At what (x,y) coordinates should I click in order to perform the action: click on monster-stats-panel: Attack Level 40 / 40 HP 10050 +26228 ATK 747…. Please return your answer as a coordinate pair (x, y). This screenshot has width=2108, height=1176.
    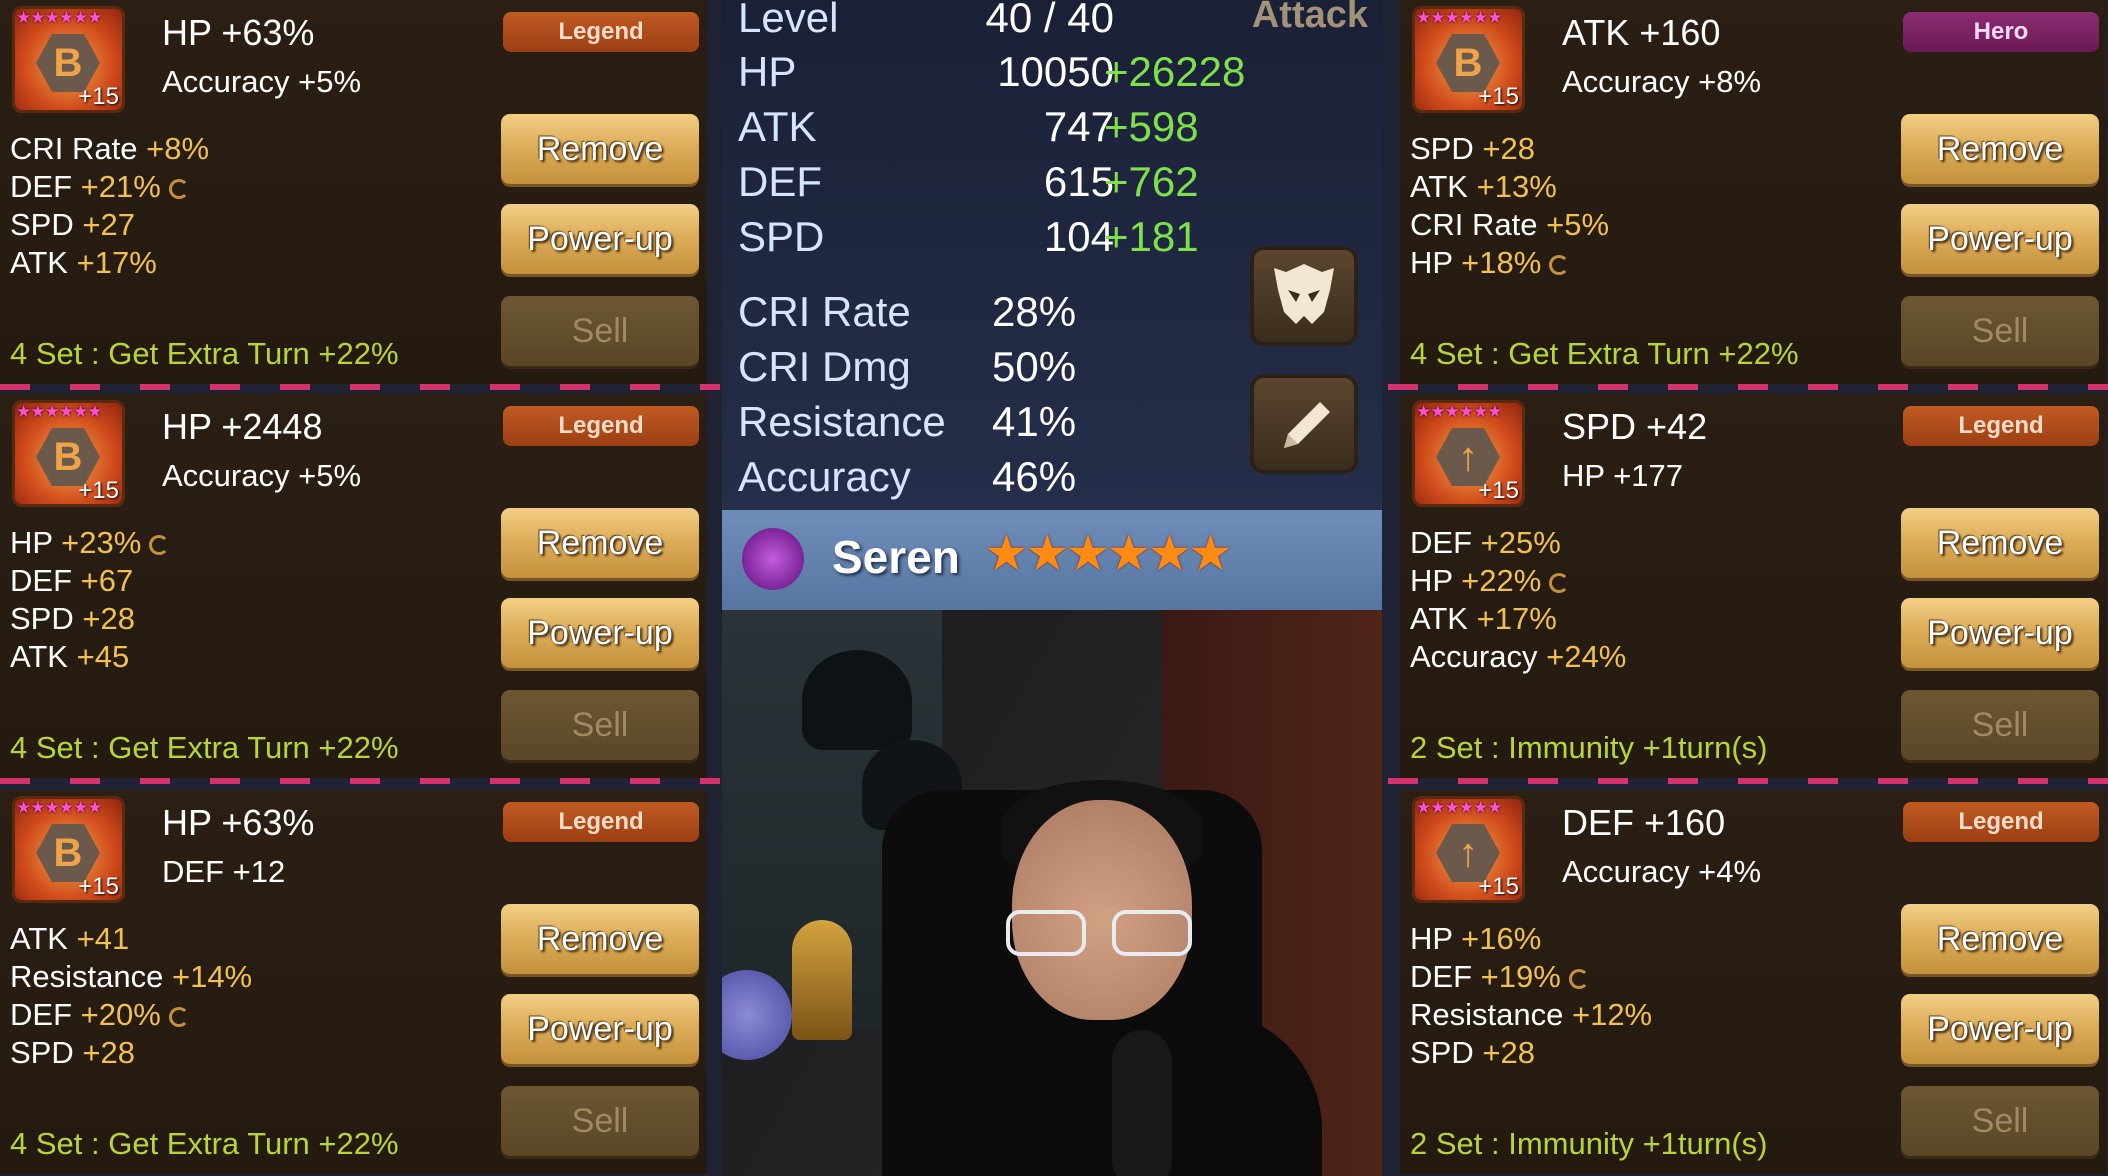
    Looking at the image, I should click on (1052, 255).